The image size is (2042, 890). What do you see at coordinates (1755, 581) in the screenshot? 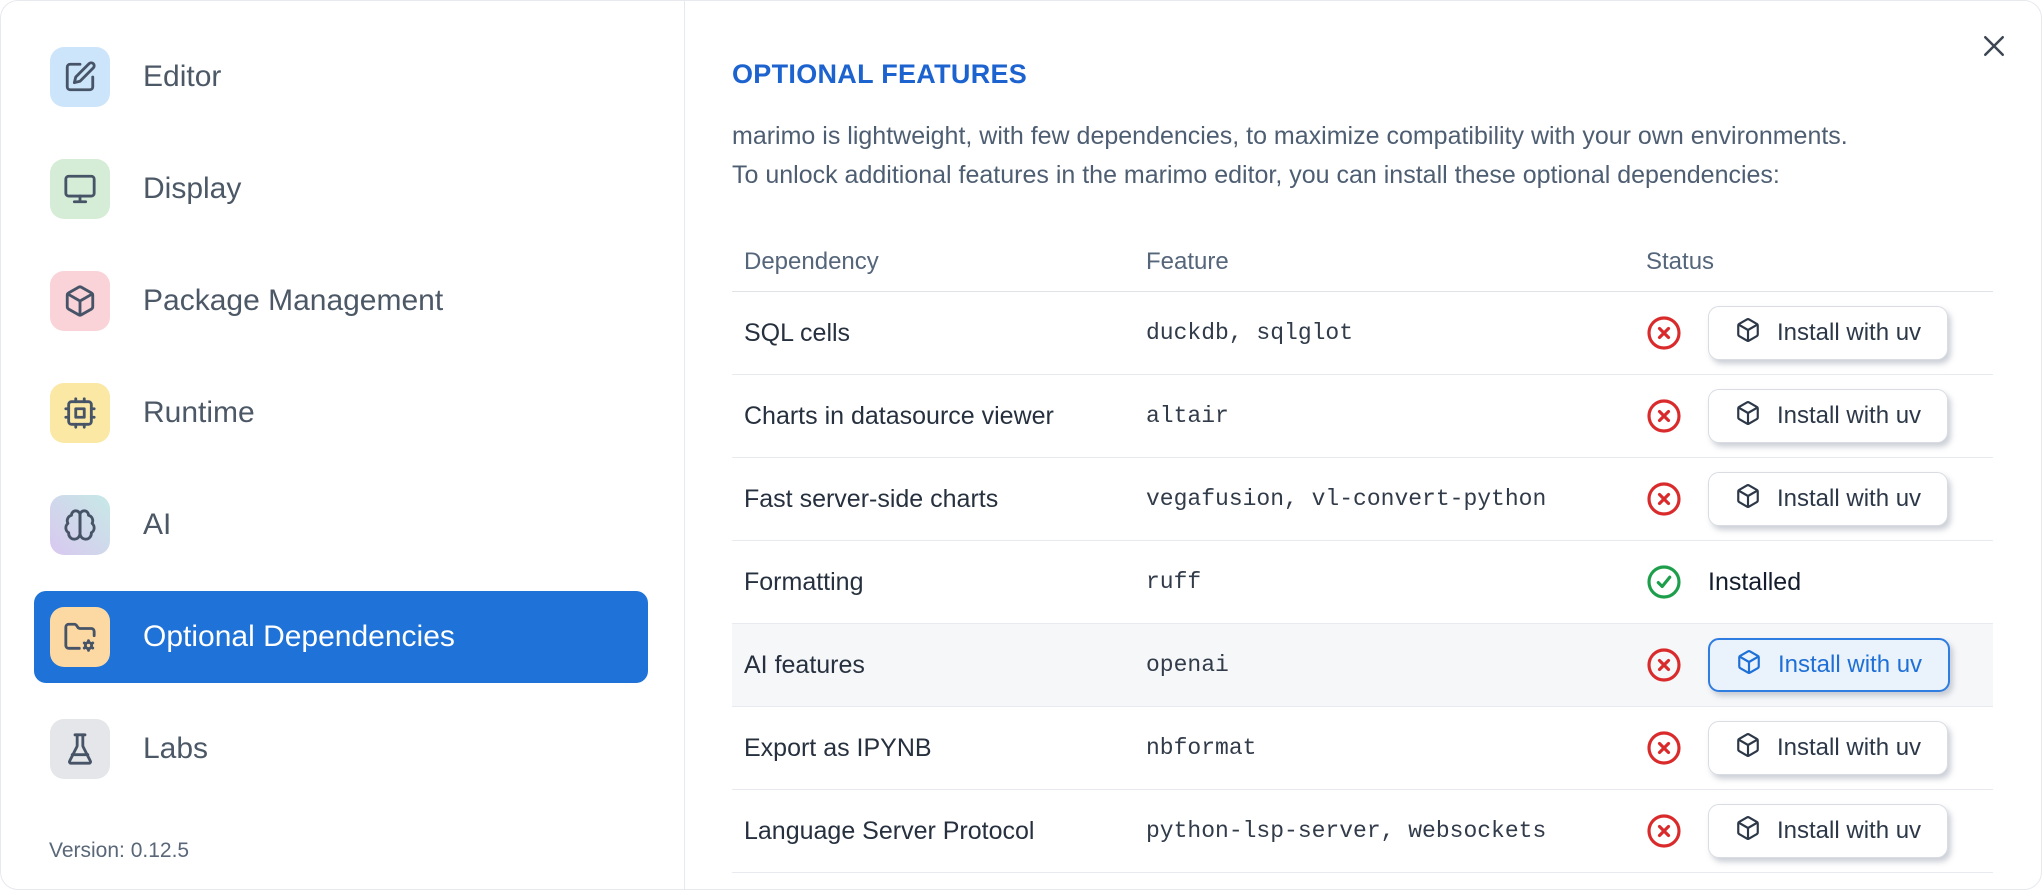
I see `installed-label: Installed` at bounding box center [1755, 581].